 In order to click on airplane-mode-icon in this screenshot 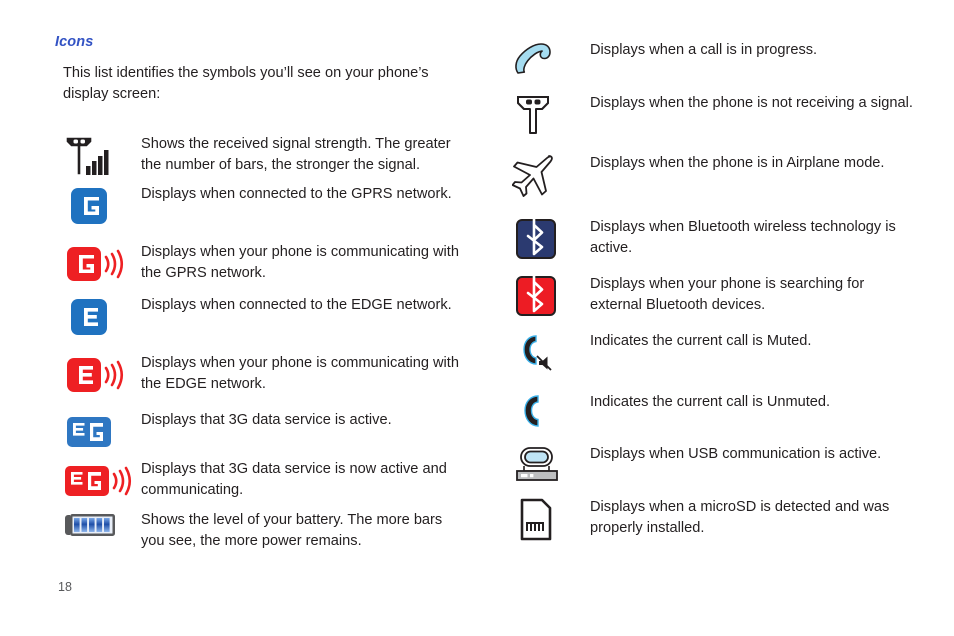, I will do `click(551, 176)`.